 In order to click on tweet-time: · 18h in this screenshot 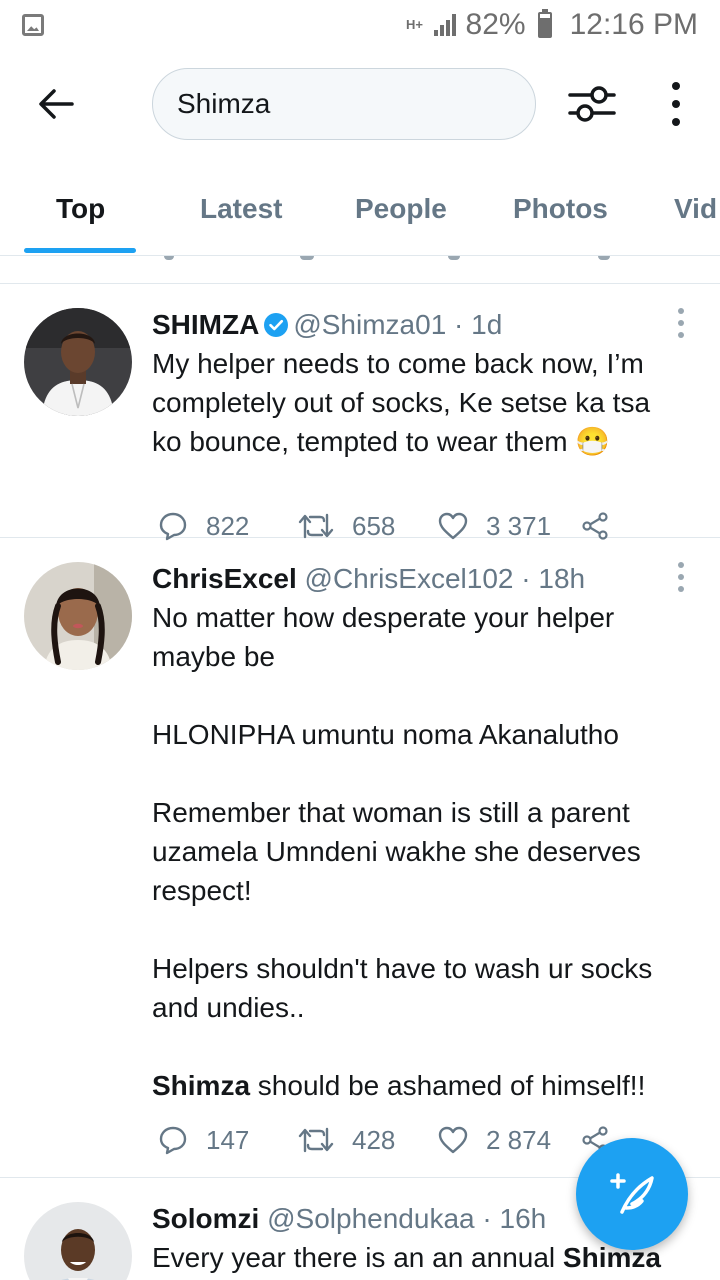, I will do `click(553, 578)`.